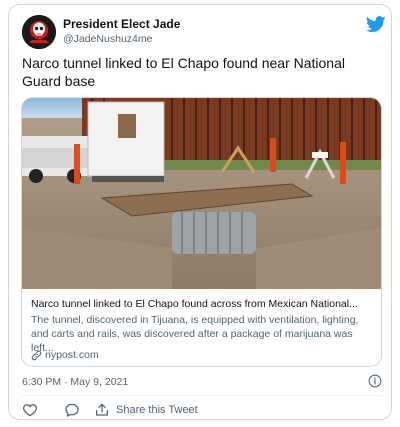  Describe the element at coordinates (375, 381) in the screenshot. I see `info-icon` at that location.